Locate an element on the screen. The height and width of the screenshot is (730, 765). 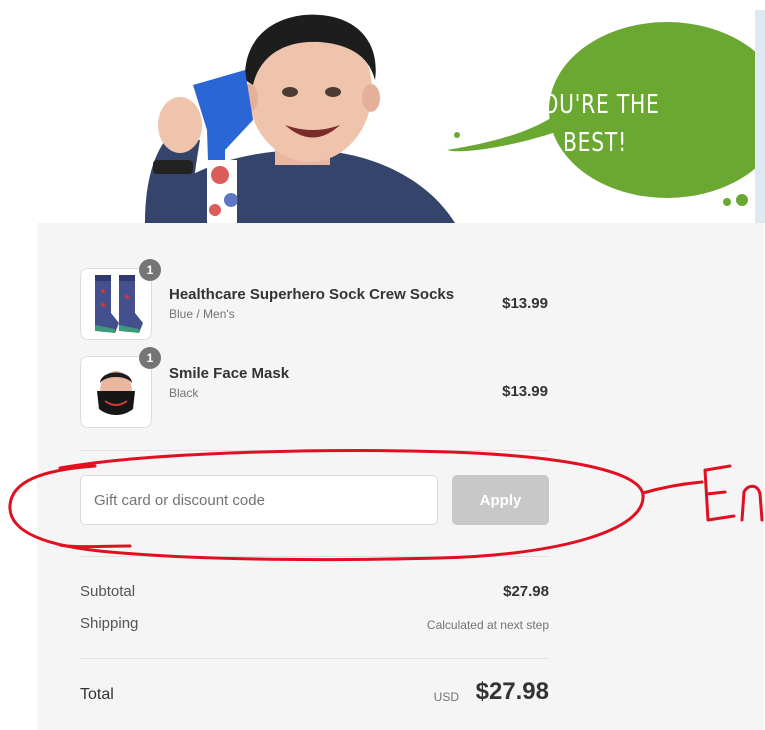
item-name: Smile Face Mask is located at coordinates (229, 373).